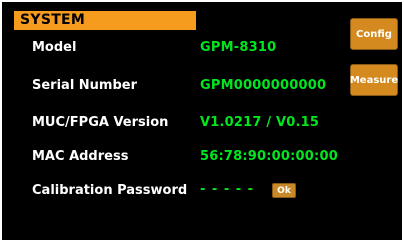 This screenshot has height=243, width=404. Describe the element at coordinates (269, 156) in the screenshot. I see `mac-address-value: 56:78:90:00:00:00` at that location.